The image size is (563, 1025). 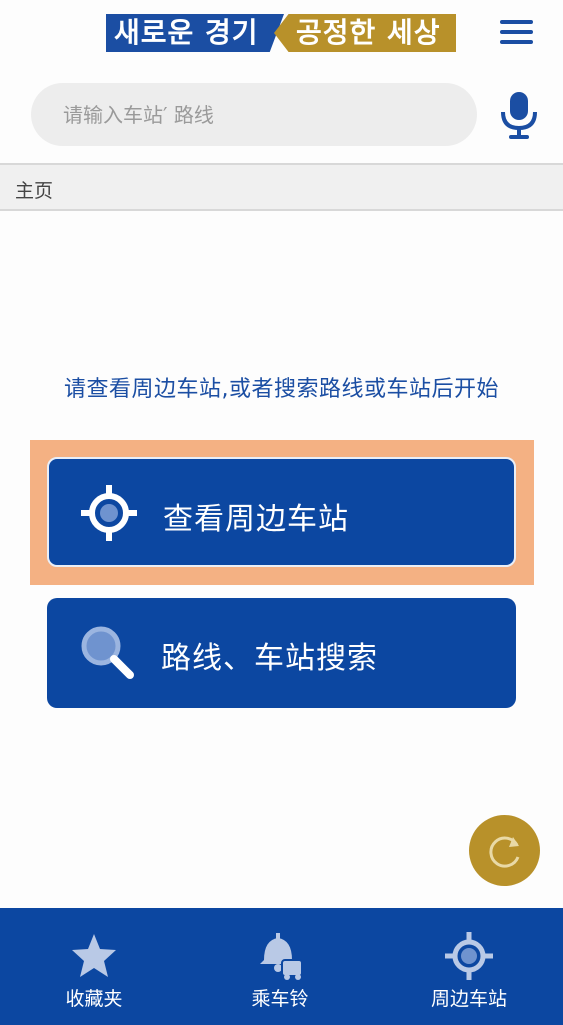 I want to click on microphone-icon, so click(x=519, y=115).